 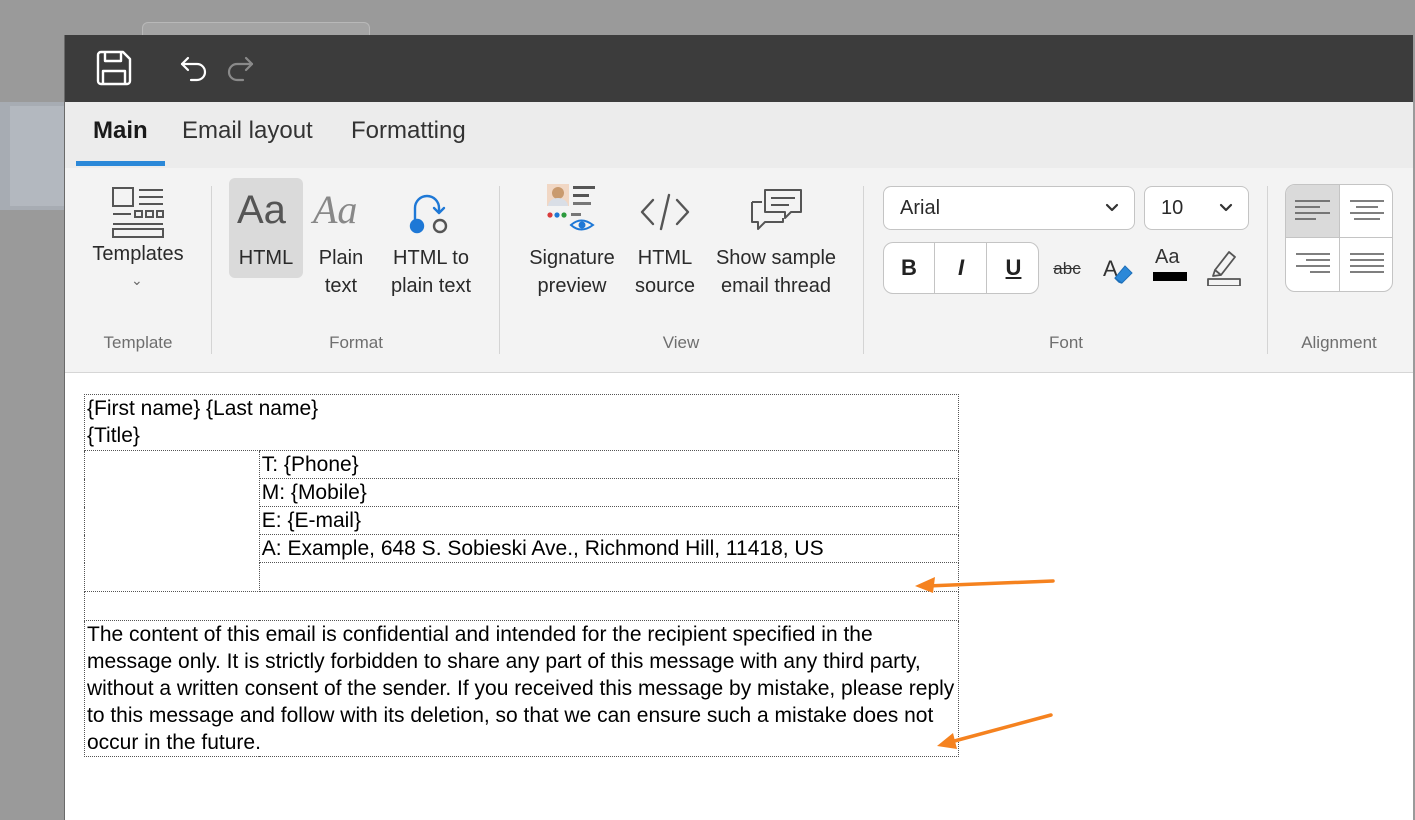 What do you see at coordinates (138, 342) in the screenshot?
I see `template-group-label: Template` at bounding box center [138, 342].